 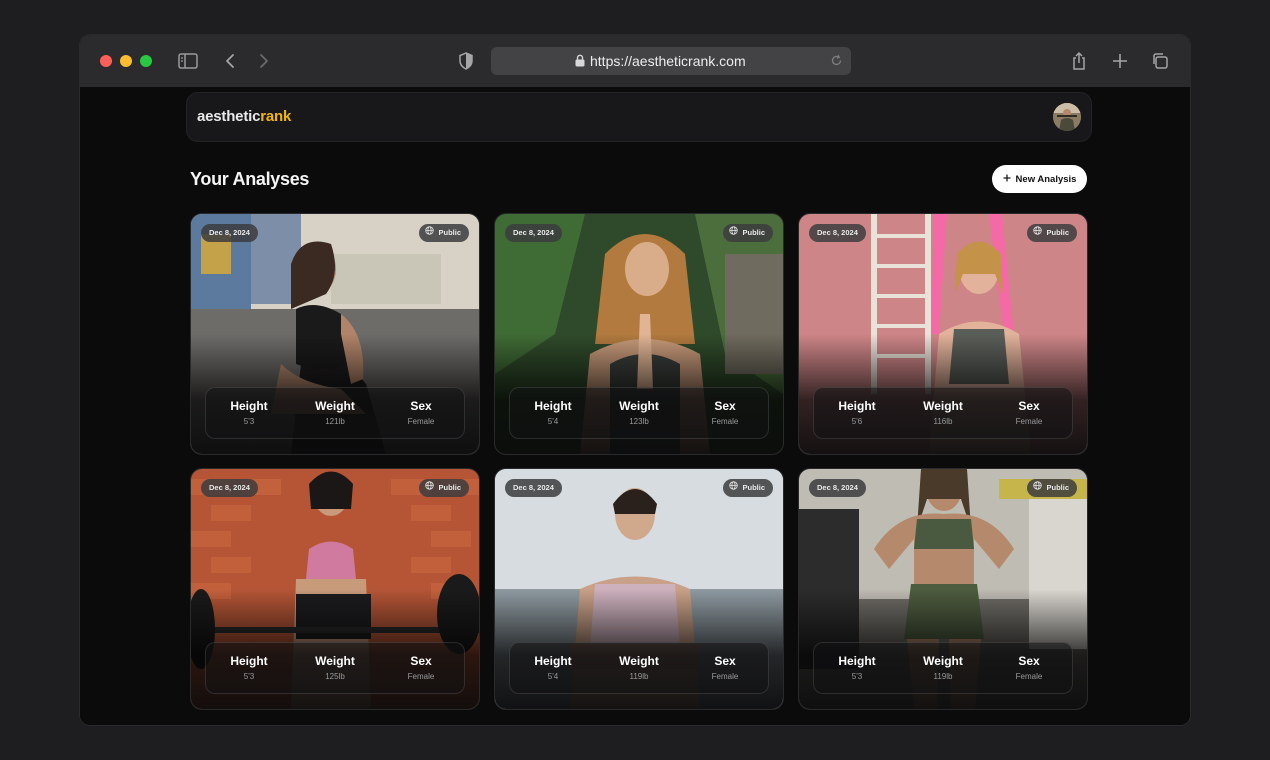 I want to click on zoom-window-button, so click(x=146, y=61).